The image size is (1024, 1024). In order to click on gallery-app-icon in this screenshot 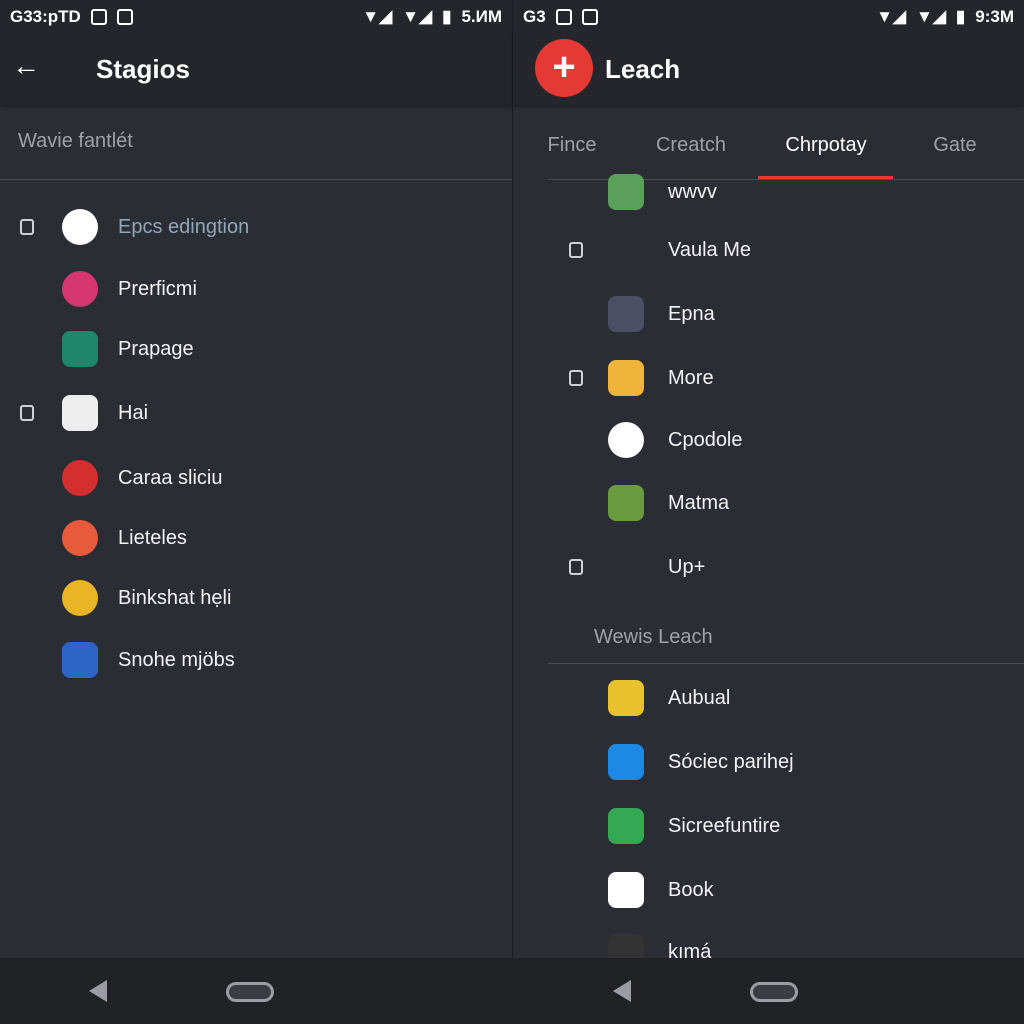, I will do `click(626, 503)`.